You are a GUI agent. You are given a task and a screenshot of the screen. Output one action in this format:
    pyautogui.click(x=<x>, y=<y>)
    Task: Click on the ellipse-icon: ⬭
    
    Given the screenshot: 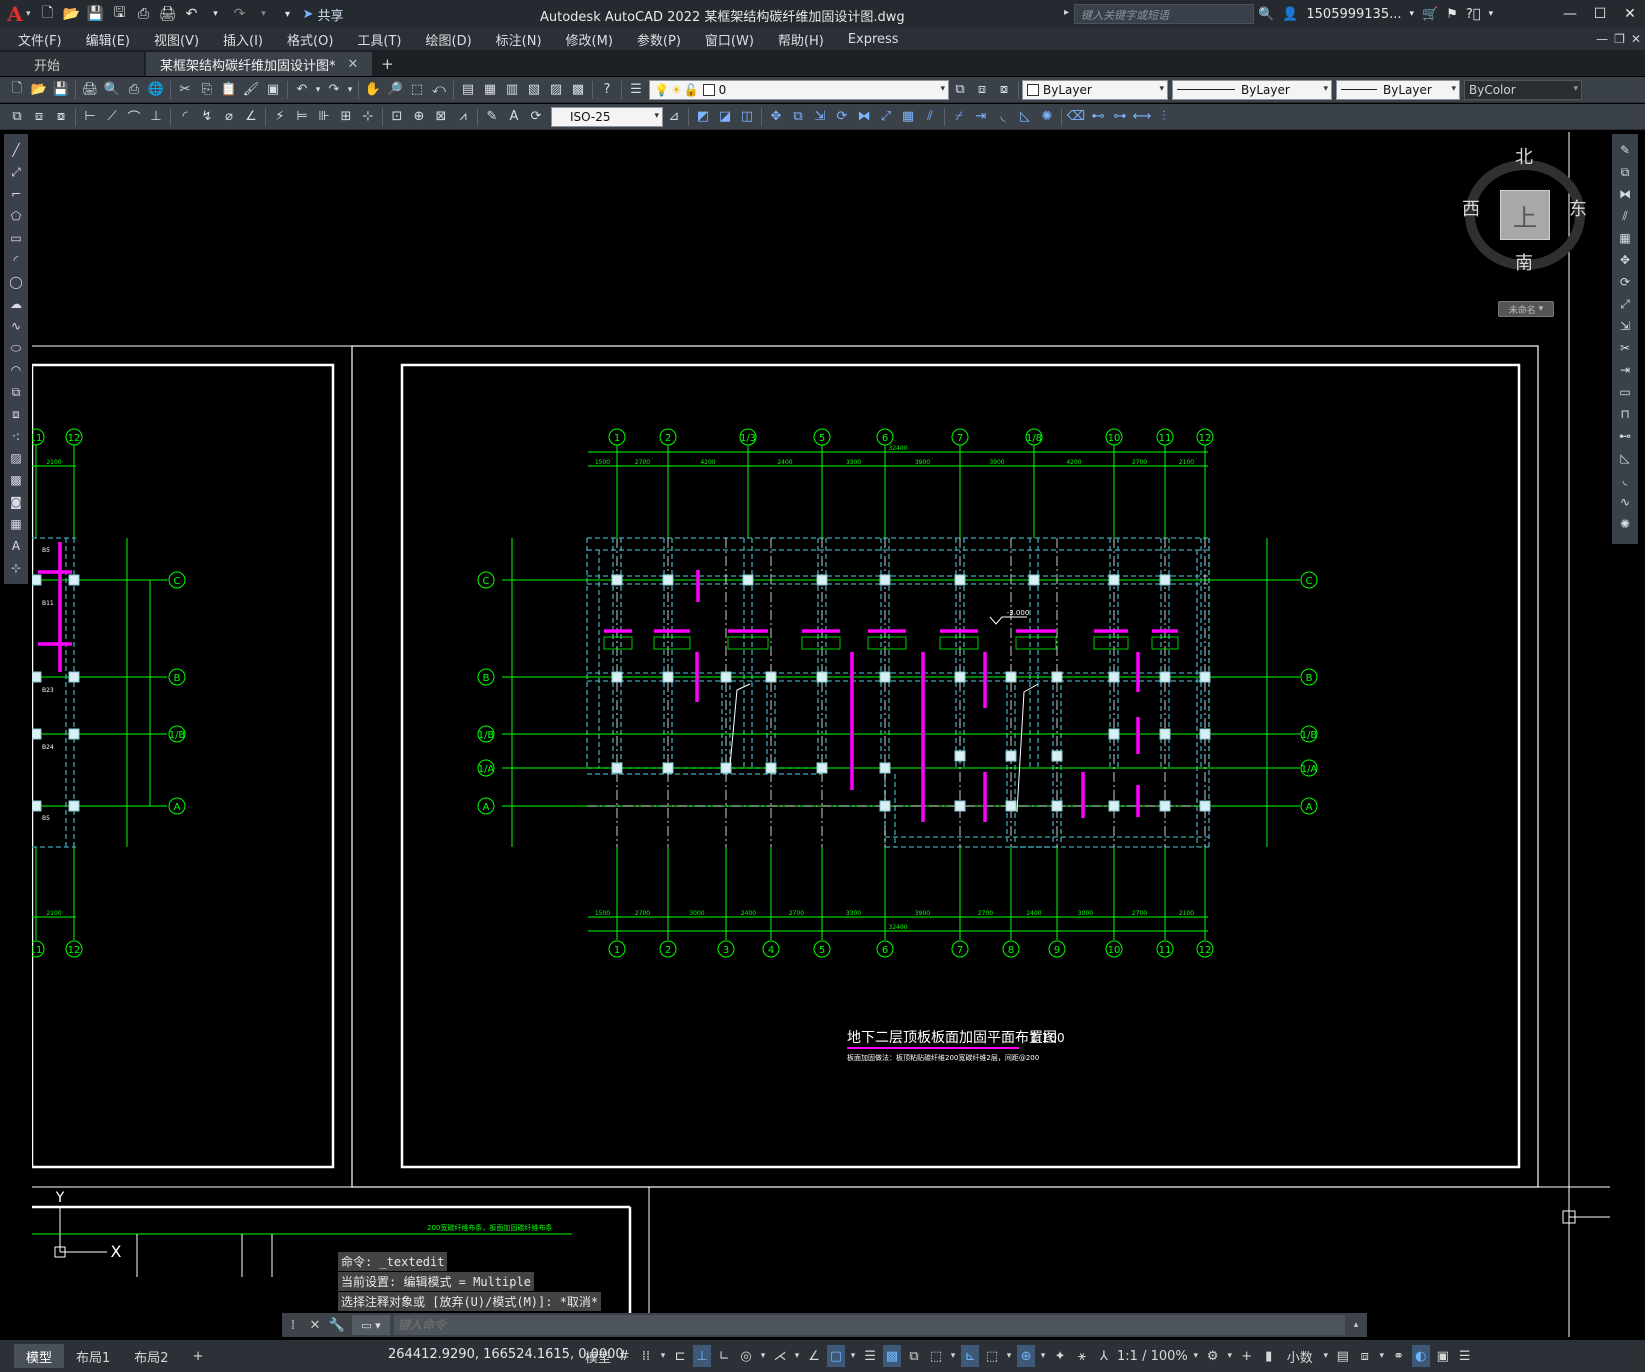 What is the action you would take?
    pyautogui.click(x=16, y=348)
    